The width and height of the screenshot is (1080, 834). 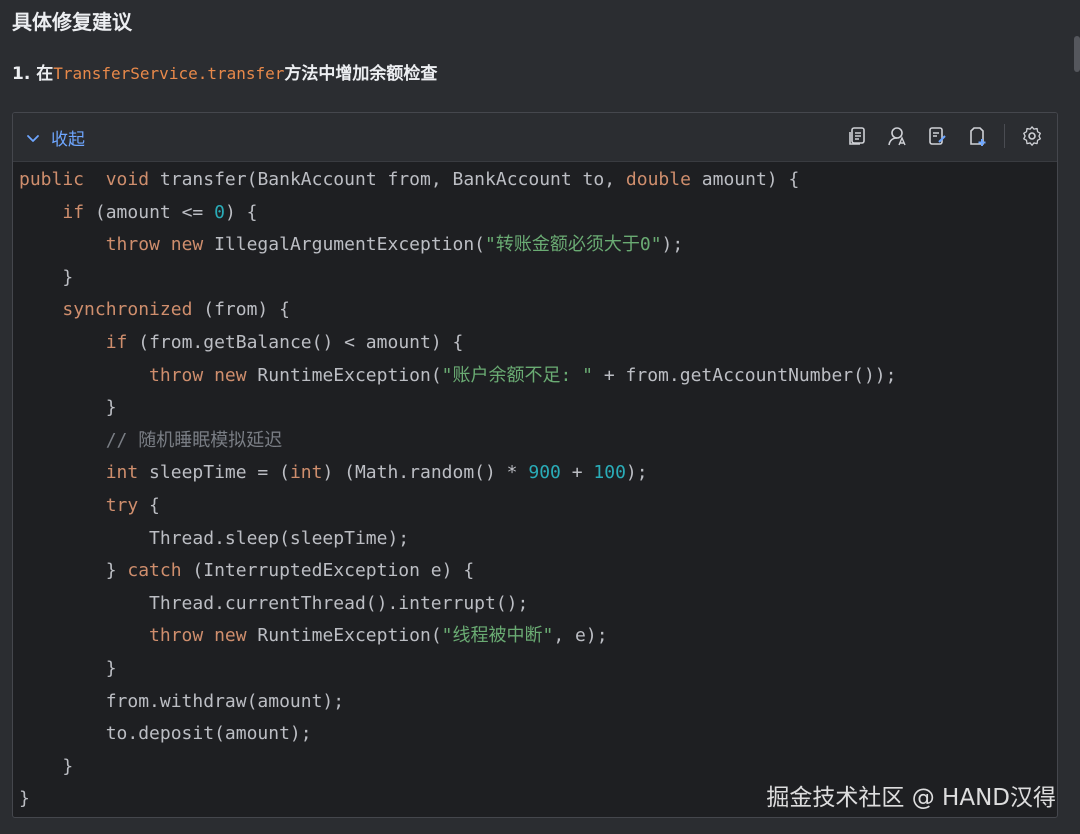 I want to click on toolbar-actions, so click(x=944, y=136).